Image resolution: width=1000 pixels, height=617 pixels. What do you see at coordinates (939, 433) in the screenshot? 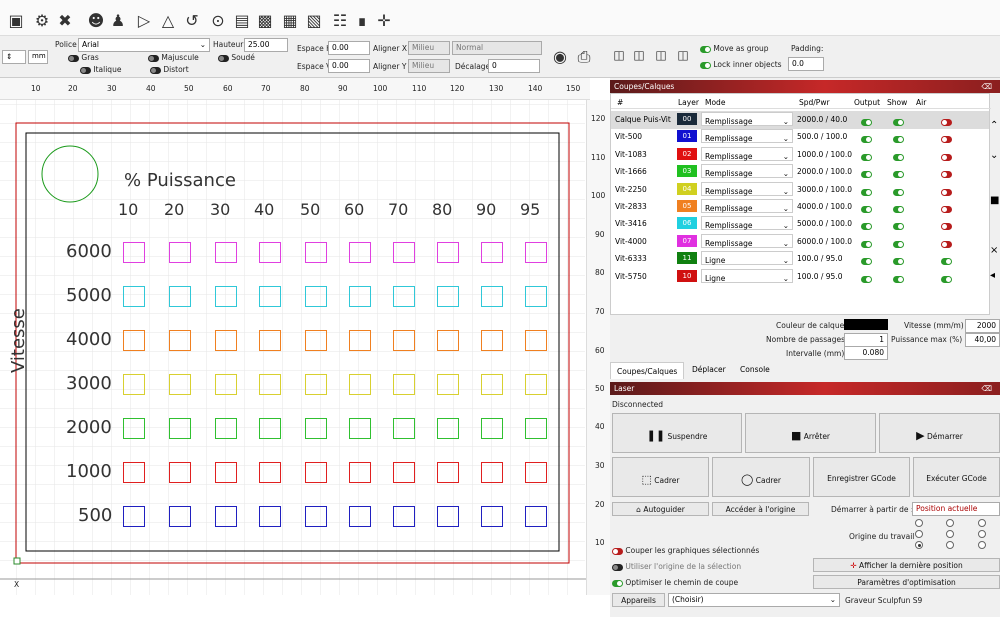
I see `start-button: ▶ Démarrer` at bounding box center [939, 433].